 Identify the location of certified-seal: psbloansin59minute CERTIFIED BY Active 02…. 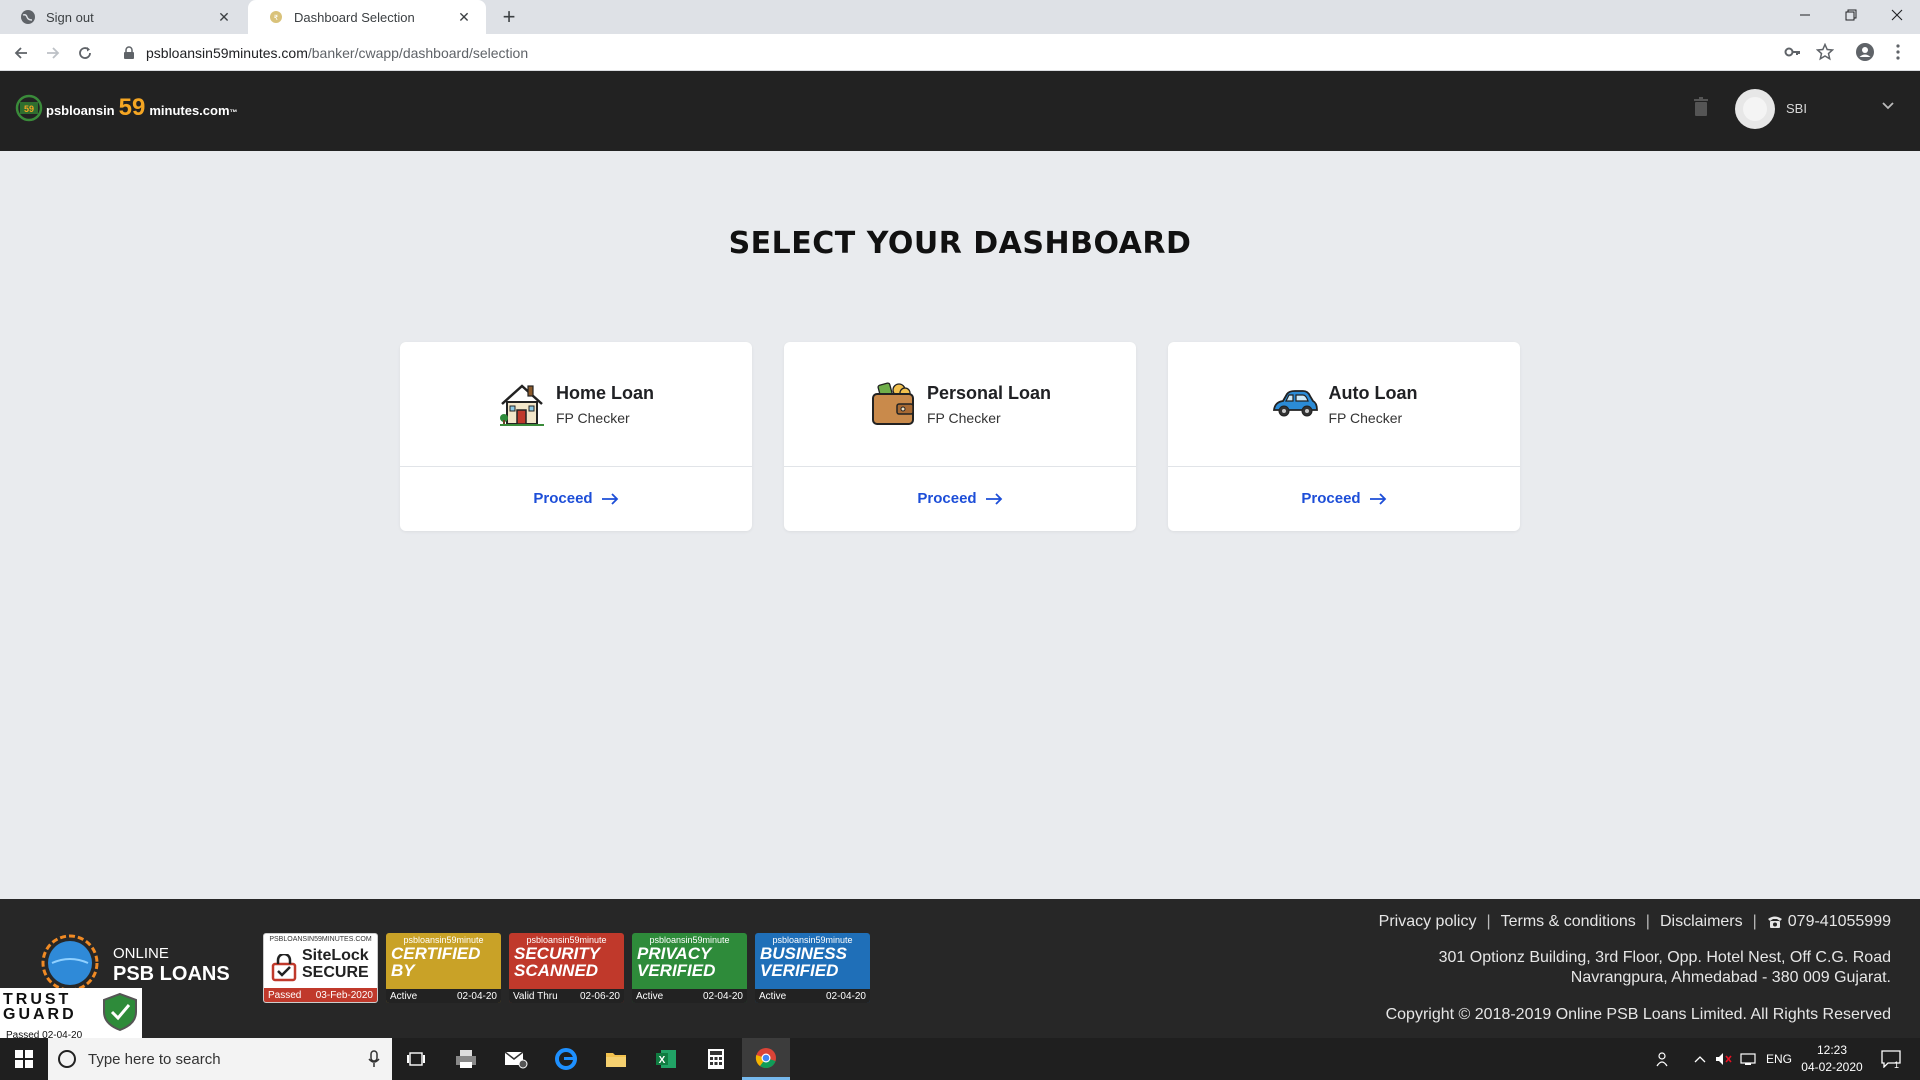
(443, 968).